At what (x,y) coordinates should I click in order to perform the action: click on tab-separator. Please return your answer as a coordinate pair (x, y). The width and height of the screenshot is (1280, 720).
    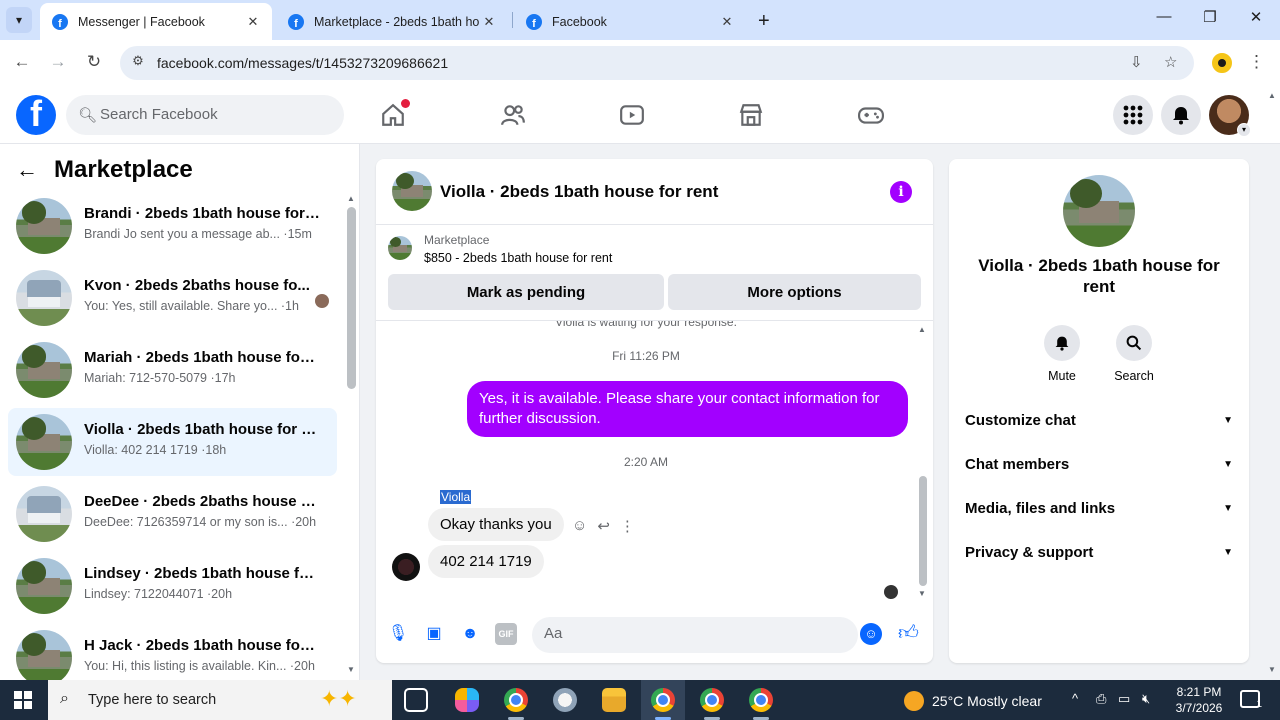
    Looking at the image, I should click on (512, 20).